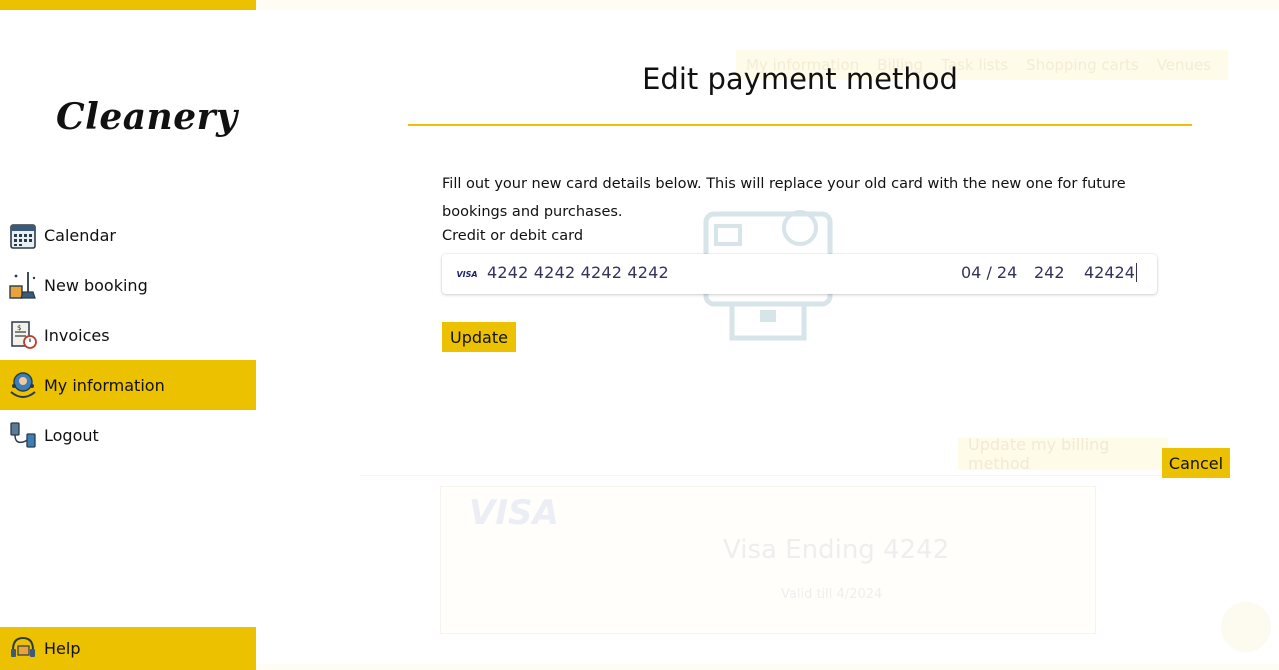  What do you see at coordinates (104, 385) in the screenshot?
I see `sidebar-item-label: My information` at bounding box center [104, 385].